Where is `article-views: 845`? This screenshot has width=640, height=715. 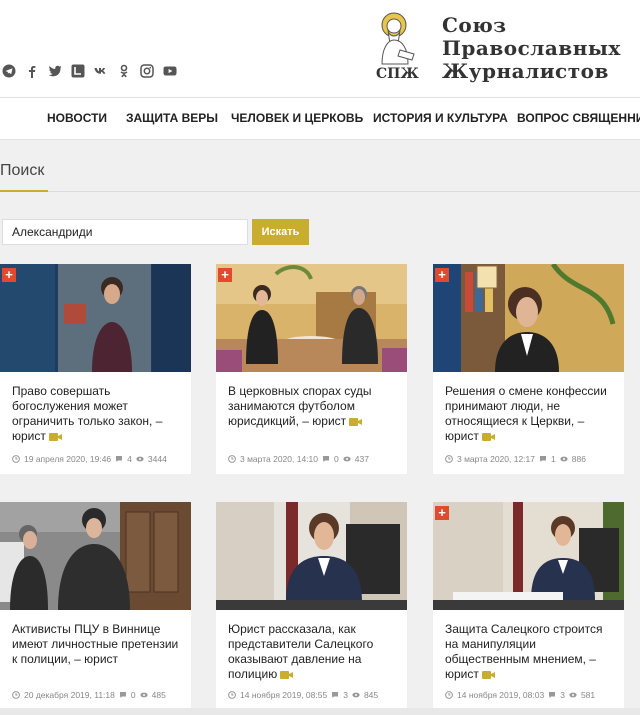
article-views: 845 is located at coordinates (371, 695).